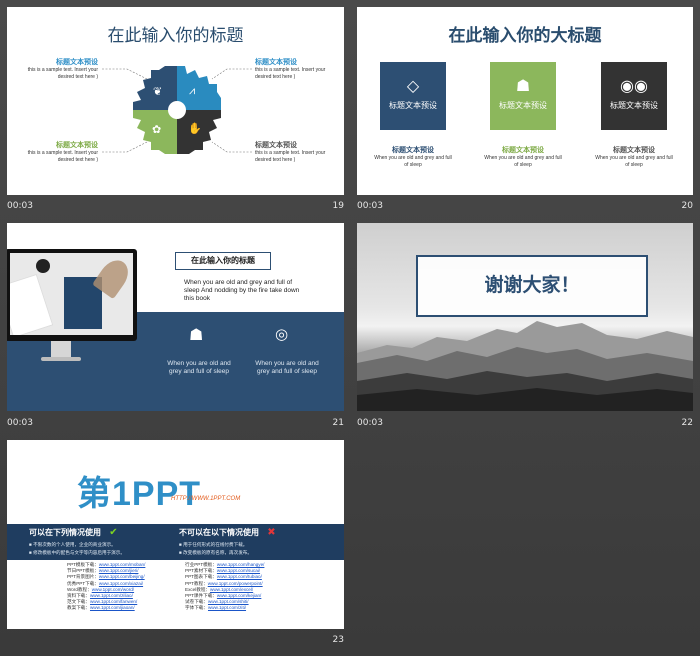 The height and width of the screenshot is (656, 700). I want to click on link: www.1ppt.com/kejian/, so click(239, 595).